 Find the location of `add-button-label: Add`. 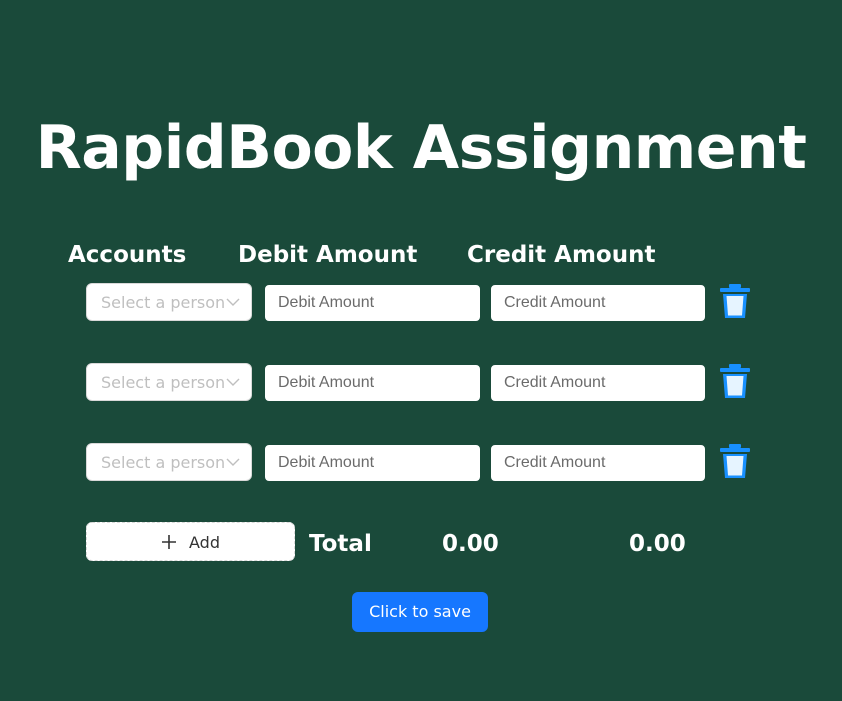

add-button-label: Add is located at coordinates (204, 542).